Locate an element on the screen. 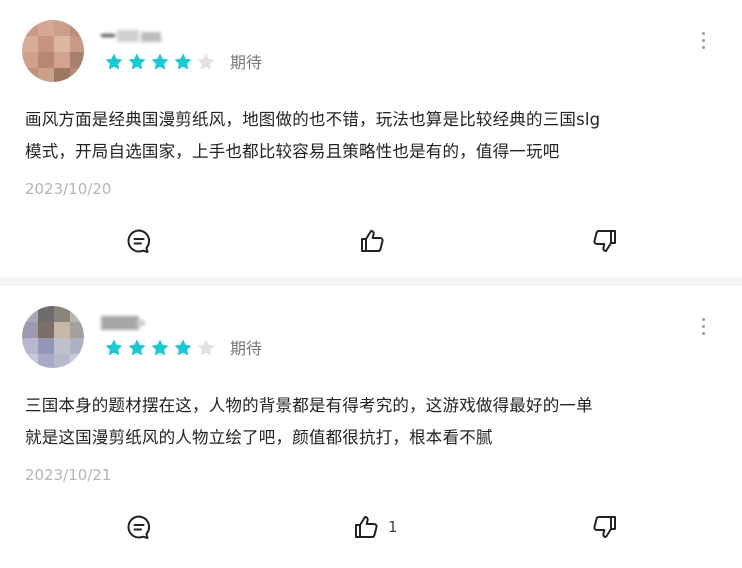 The image size is (742, 568). action-bar is located at coordinates (371, 242).